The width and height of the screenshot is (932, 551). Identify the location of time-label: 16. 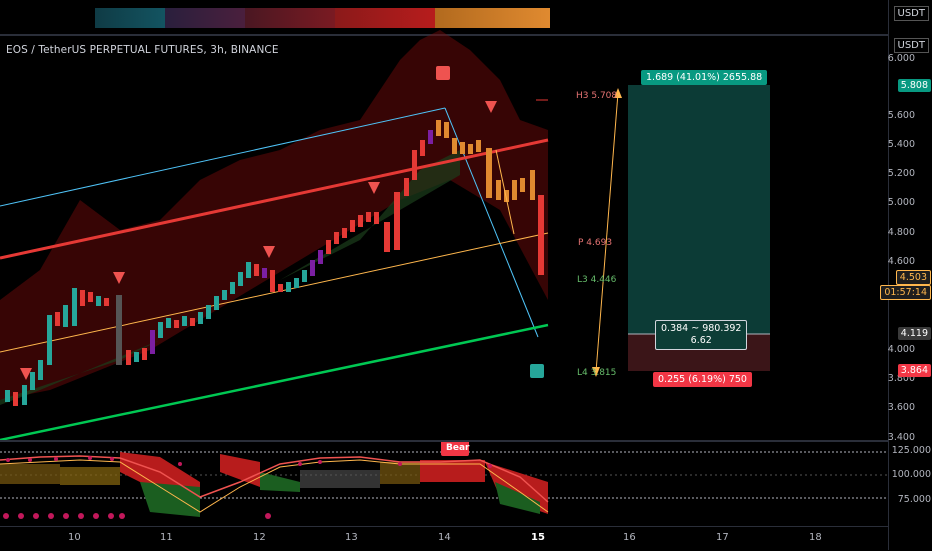
(629, 537).